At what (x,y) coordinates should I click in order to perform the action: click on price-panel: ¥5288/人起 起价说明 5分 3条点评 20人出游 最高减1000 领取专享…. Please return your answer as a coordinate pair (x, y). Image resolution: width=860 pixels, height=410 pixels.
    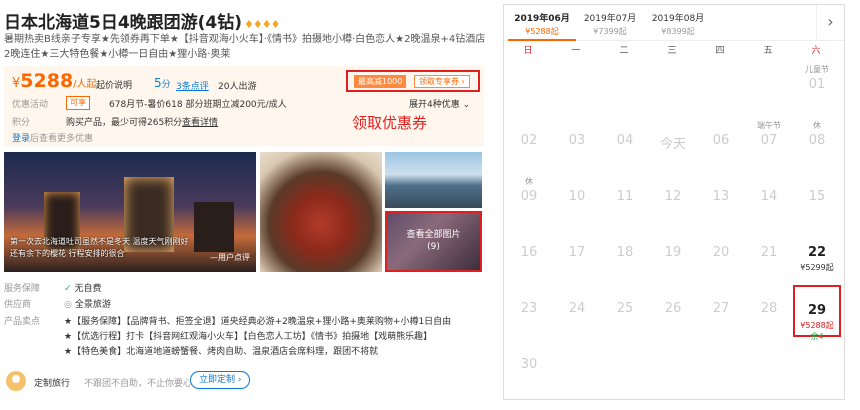
    Looking at the image, I should click on (244, 106).